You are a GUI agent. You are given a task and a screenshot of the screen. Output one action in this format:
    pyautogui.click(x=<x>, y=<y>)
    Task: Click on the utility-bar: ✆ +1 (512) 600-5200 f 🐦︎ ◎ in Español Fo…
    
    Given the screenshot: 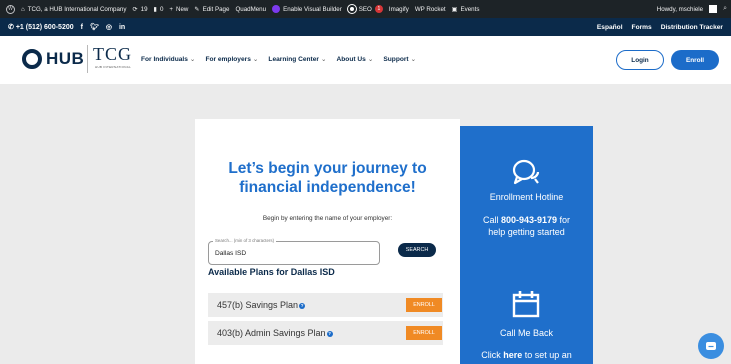 What is the action you would take?
    pyautogui.click(x=365, y=27)
    